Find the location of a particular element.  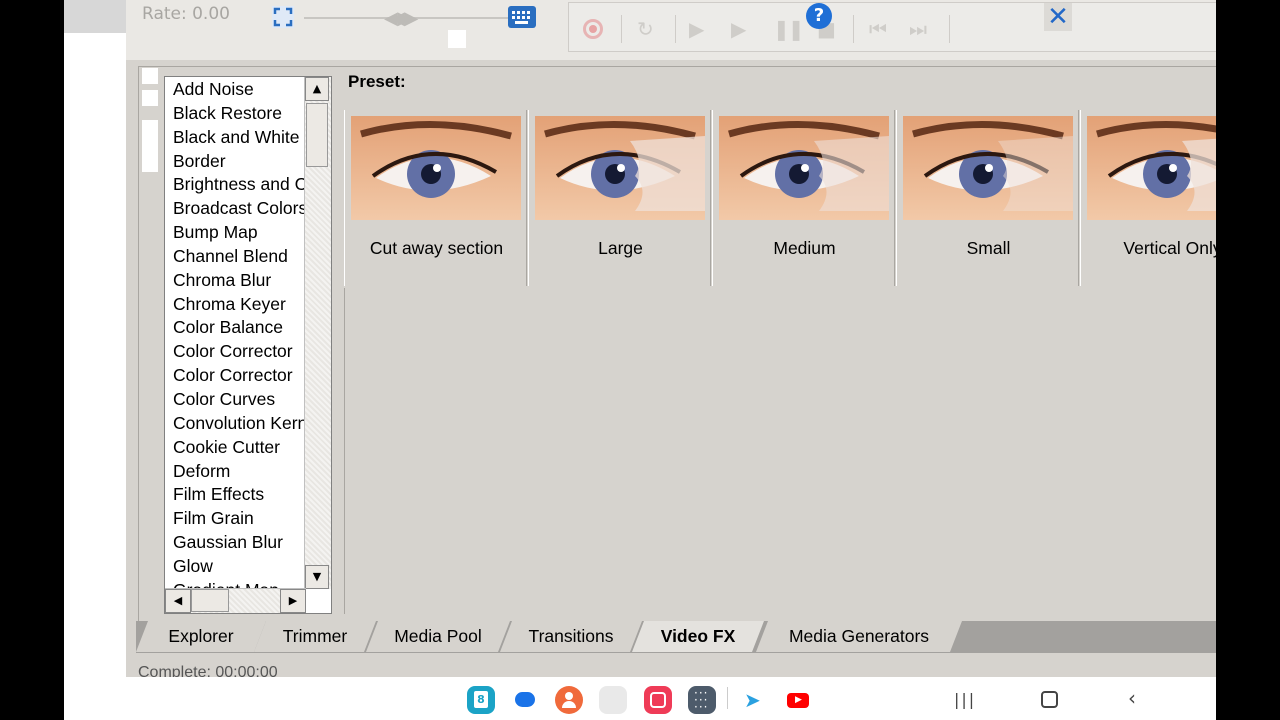

fx-list-item: Deform is located at coordinates (235, 471).